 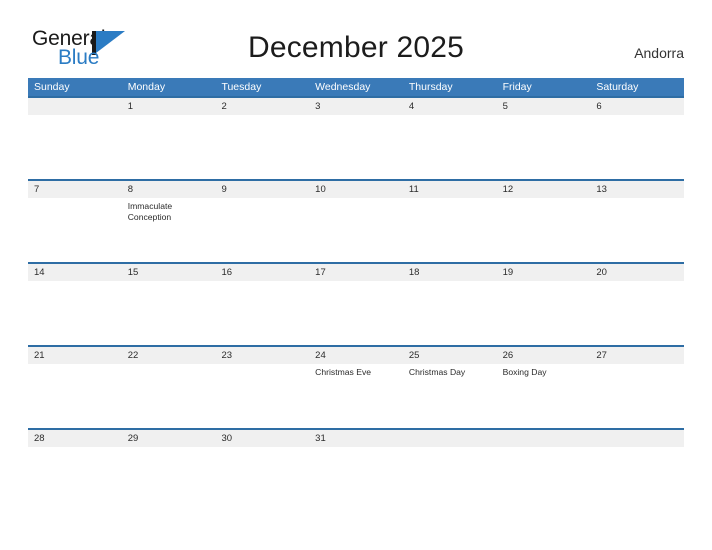 I want to click on day-event: Christmas Eve, so click(x=343, y=372).